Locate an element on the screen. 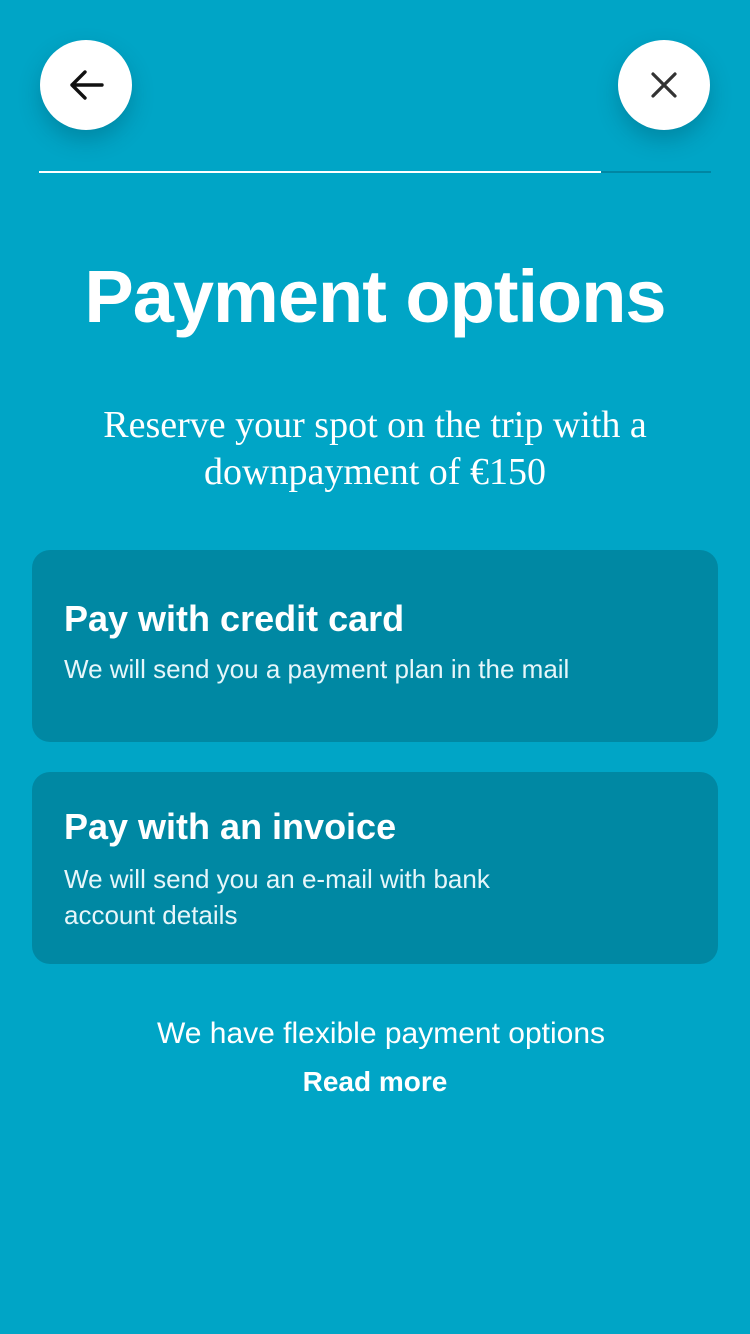  arrow-left-icon is located at coordinates (86, 85).